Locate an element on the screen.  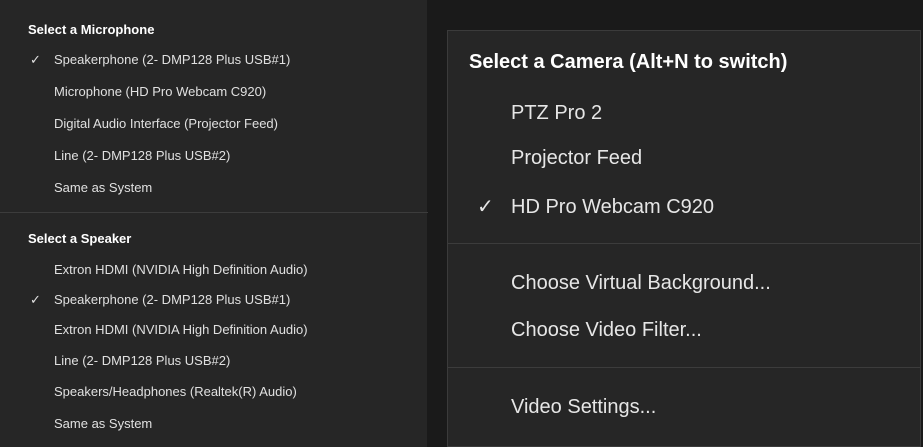
mic-item-label: Speakerphone (2- DMP128 Plus USB#1) is located at coordinates (172, 59).